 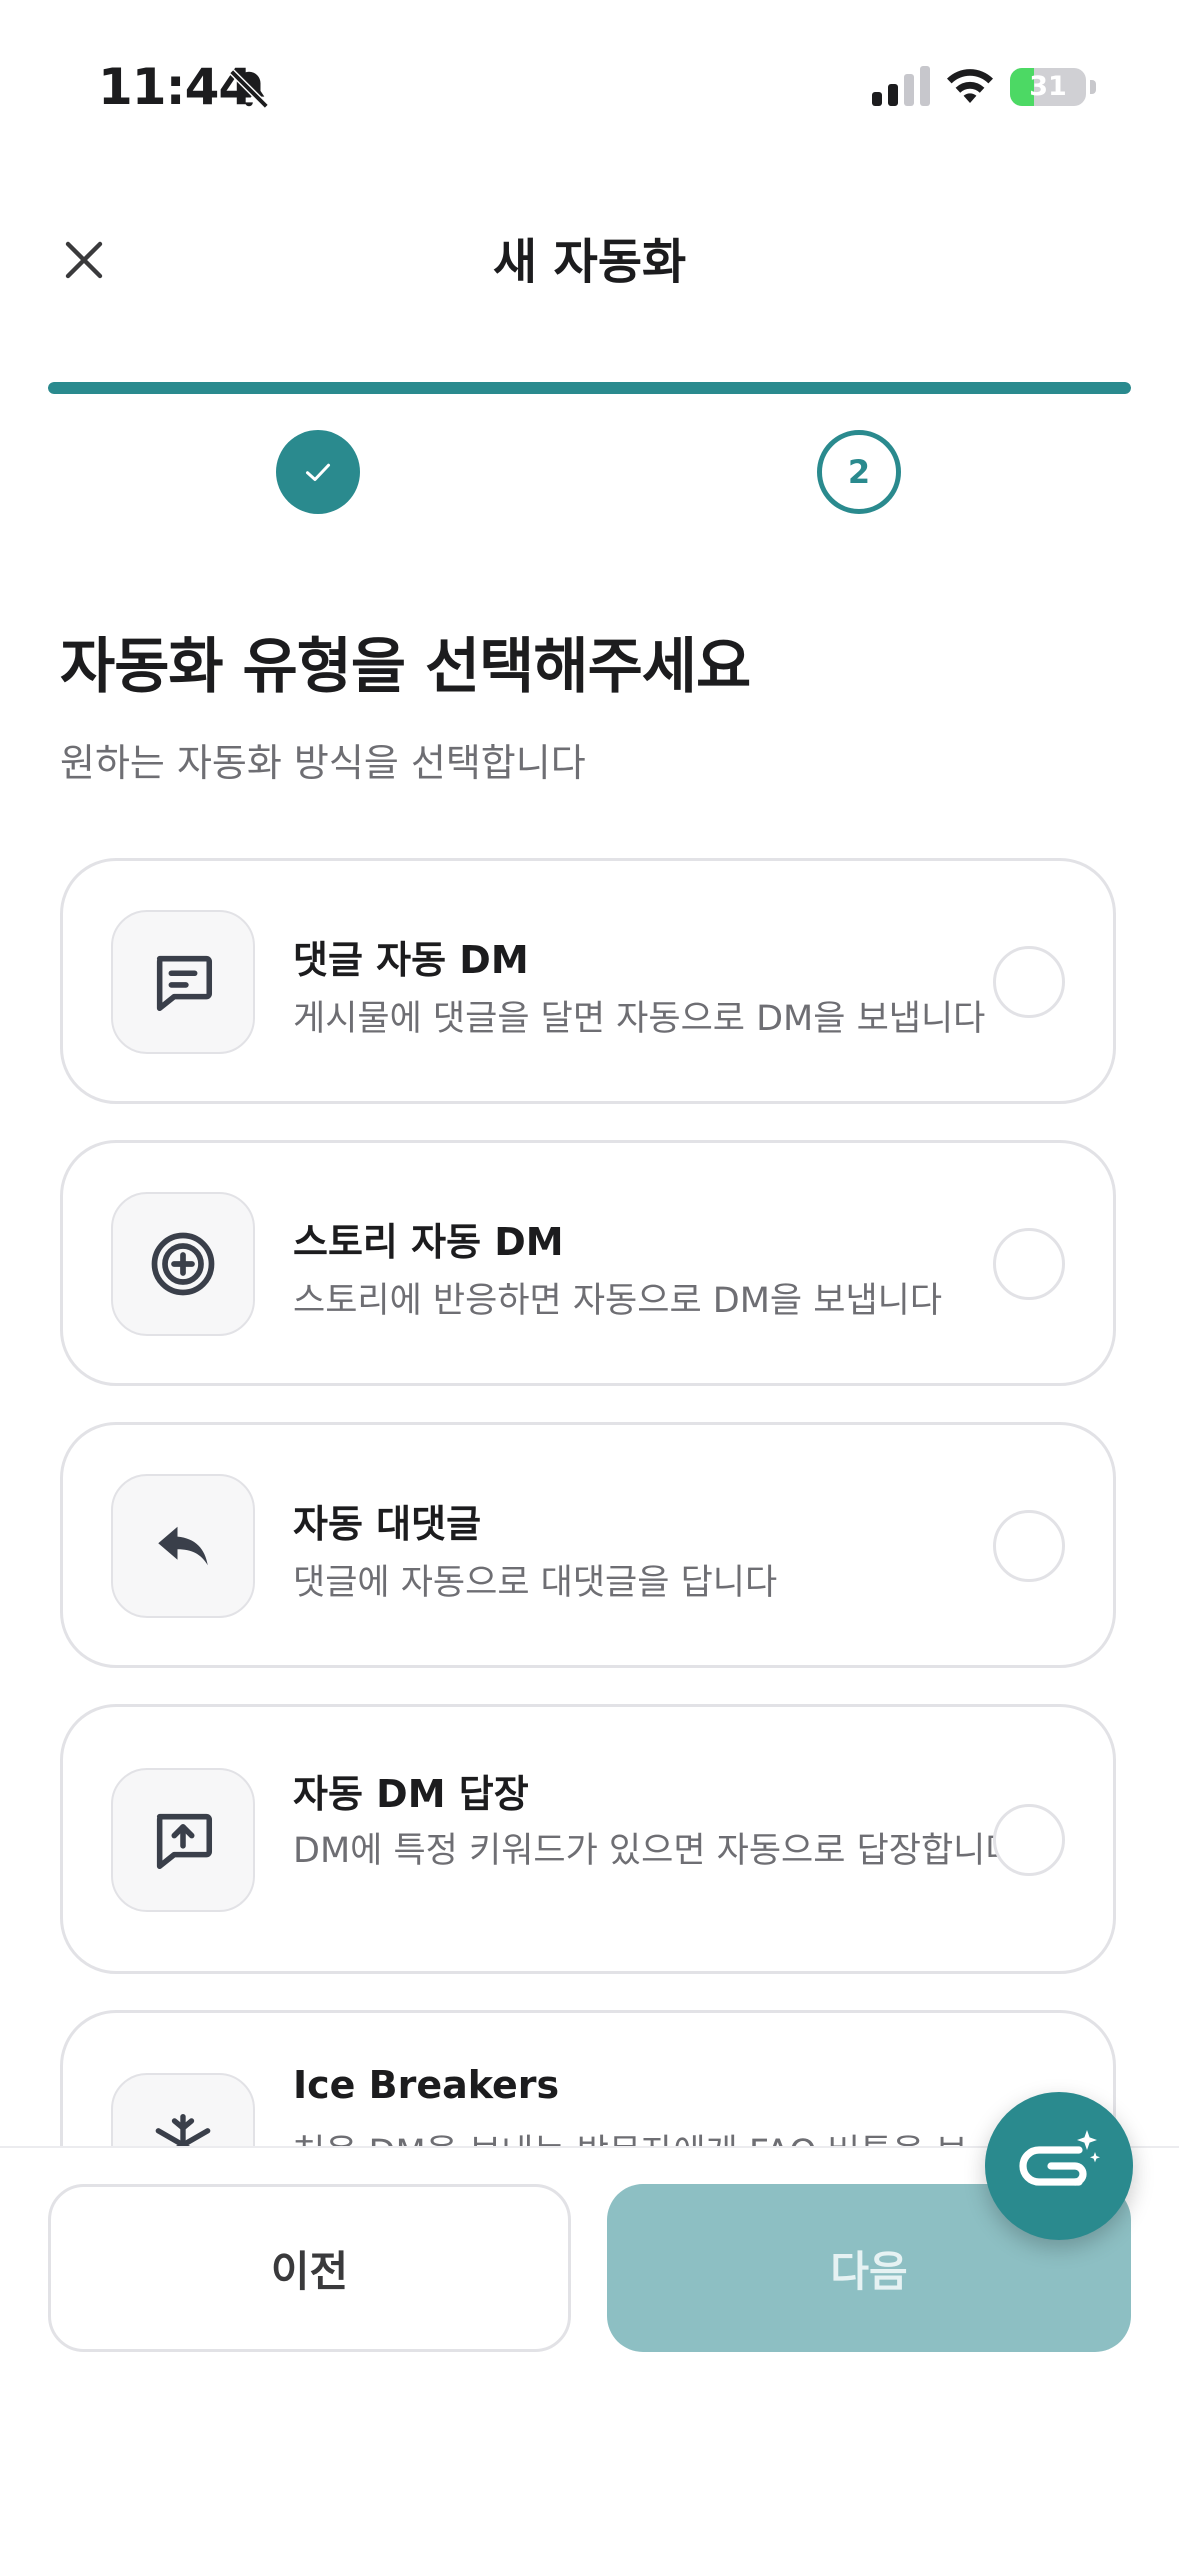 What do you see at coordinates (588, 1545) in the screenshot?
I see `option-auto-reply-comment: 자동 대댓글 댓글에 자동으로 대댓글을 답니다` at bounding box center [588, 1545].